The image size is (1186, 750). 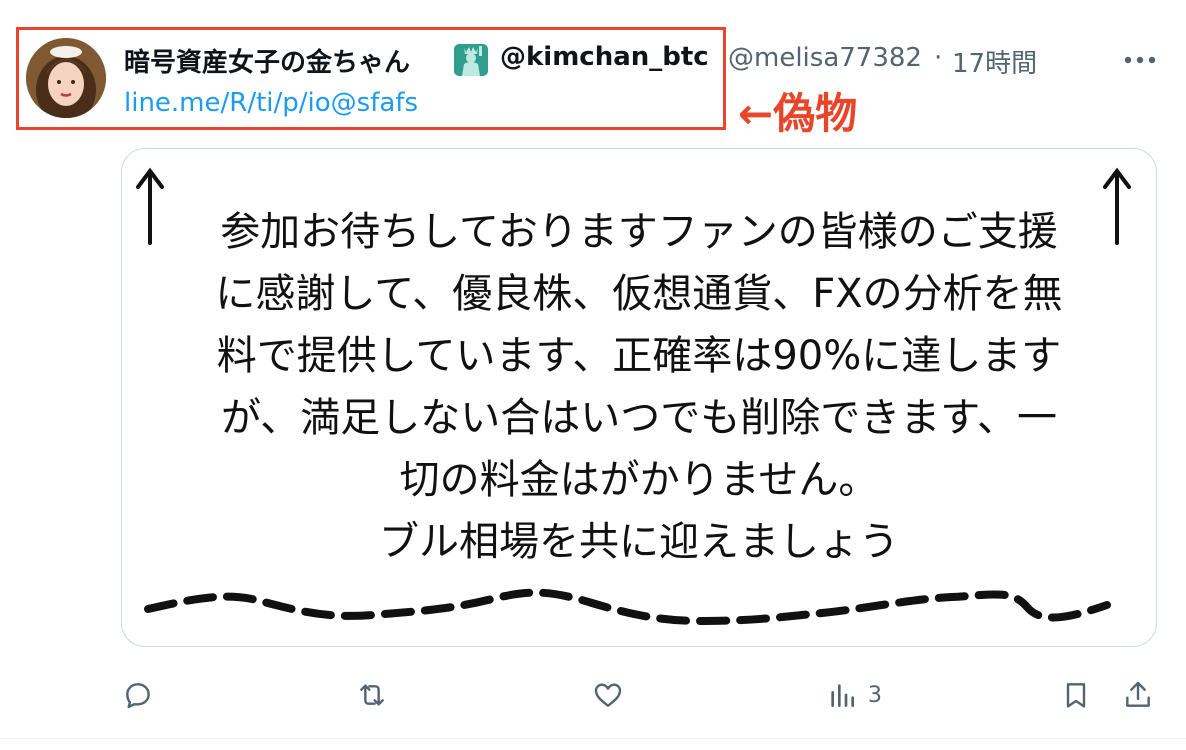 What do you see at coordinates (639, 356) in the screenshot?
I see `media-text-line: 料で提供しています、正確率は90%に達します` at bounding box center [639, 356].